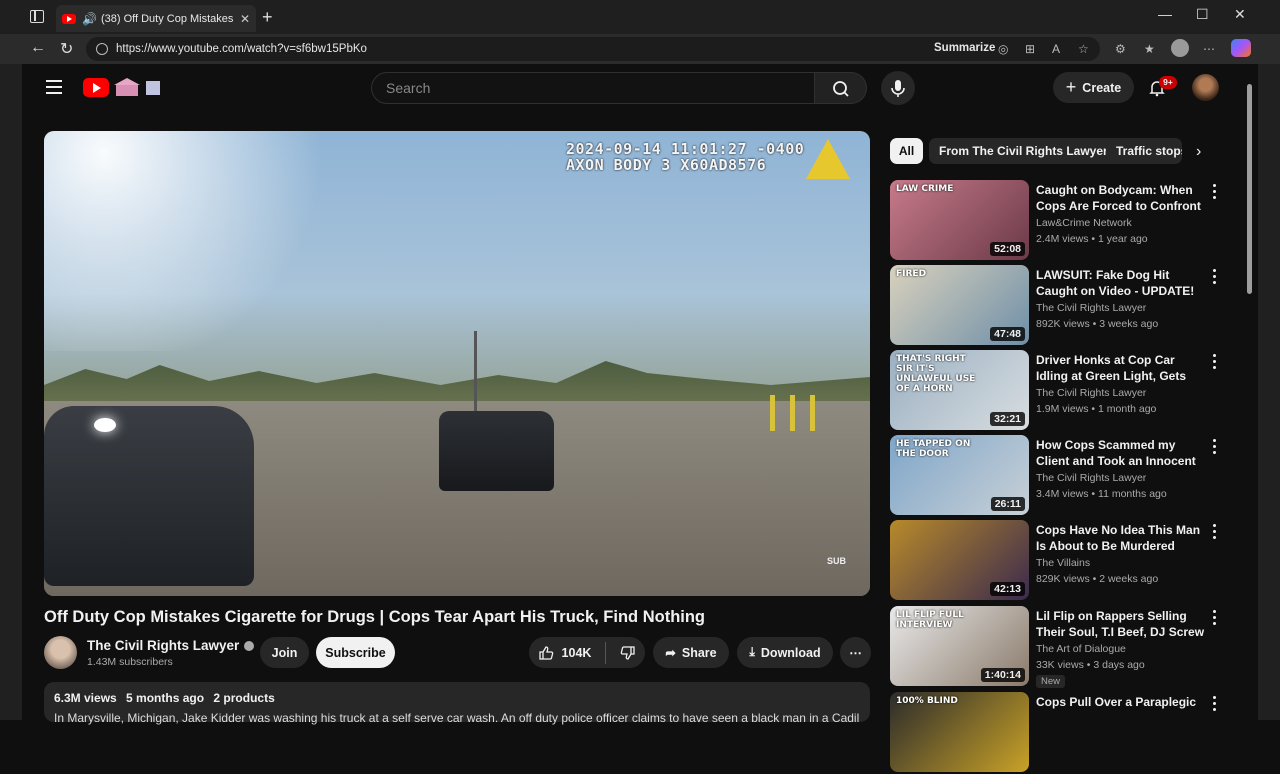 This screenshot has width=1280, height=774. What do you see at coordinates (1084, 223) in the screenshot?
I see `related-channel: Law&Crime Network` at bounding box center [1084, 223].